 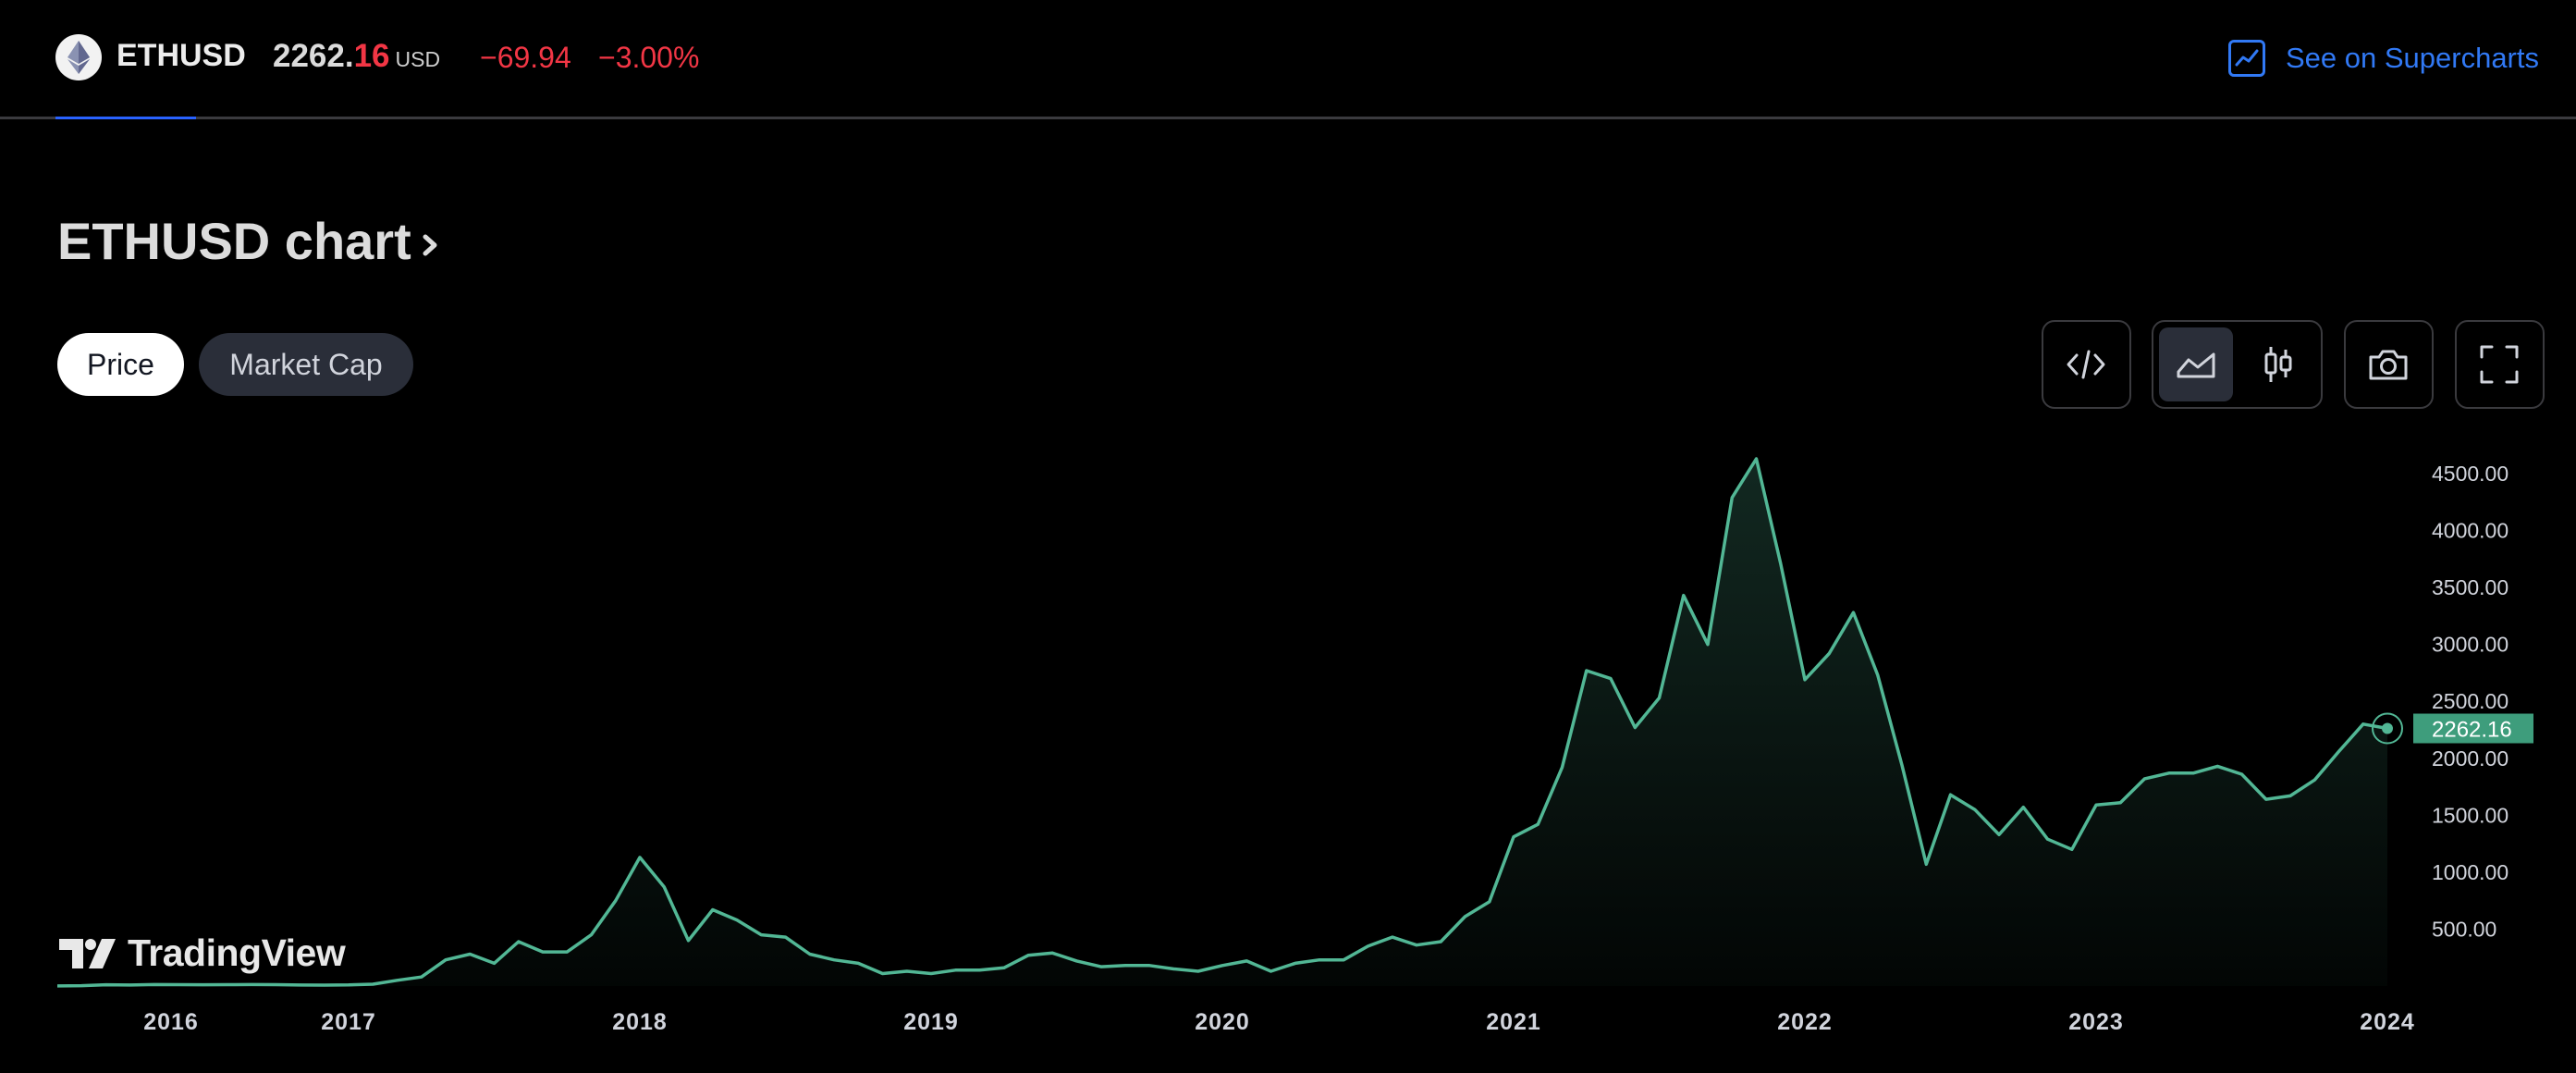 What do you see at coordinates (2196, 364) in the screenshot?
I see `area-chart-icon` at bounding box center [2196, 364].